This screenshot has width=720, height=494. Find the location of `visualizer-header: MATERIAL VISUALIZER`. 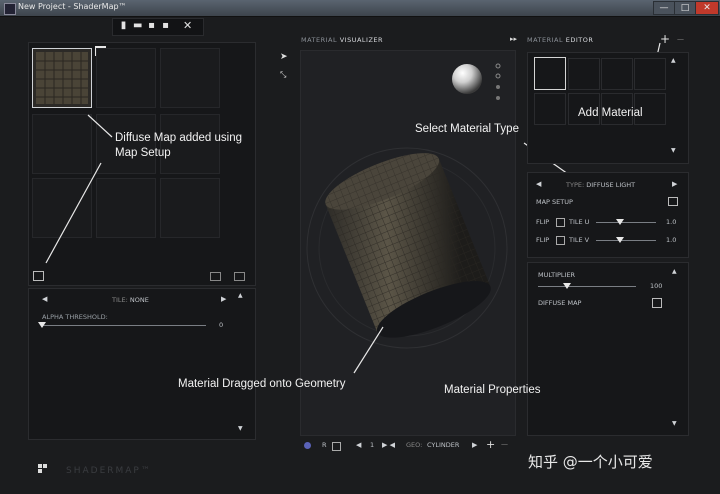

visualizer-header: MATERIAL VISUALIZER is located at coordinates (342, 40).